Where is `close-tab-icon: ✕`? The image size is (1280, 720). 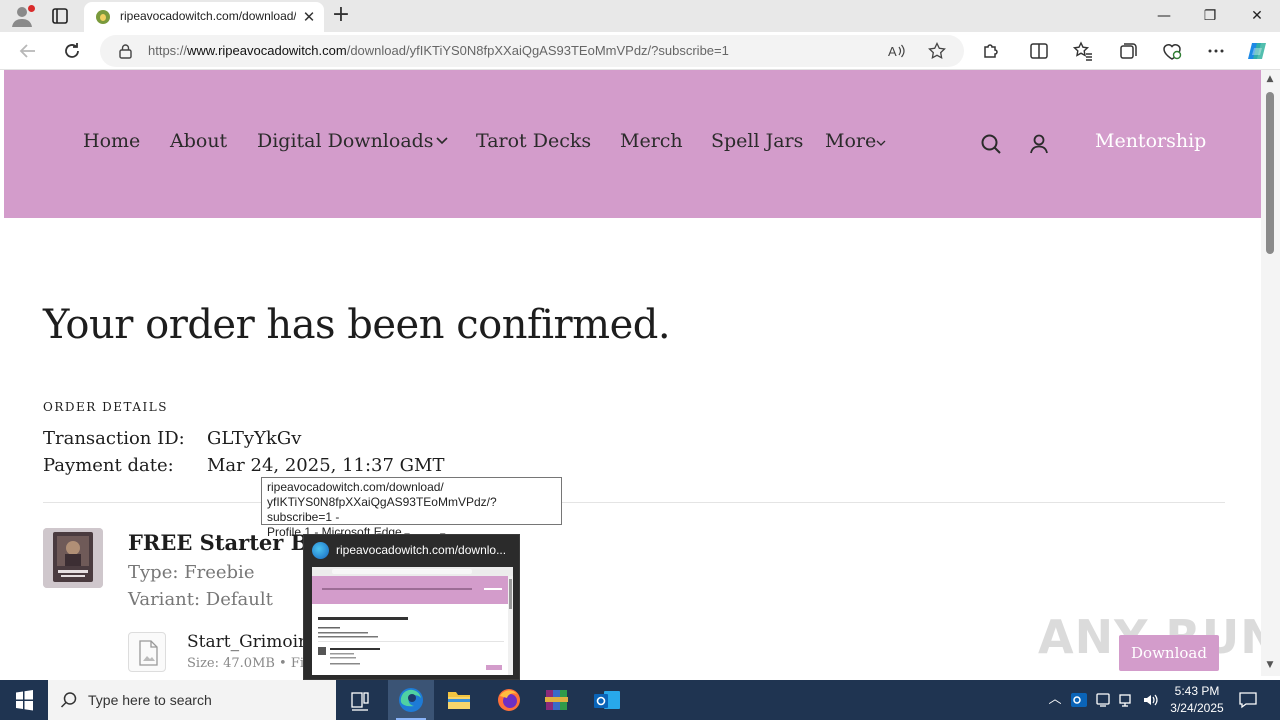 close-tab-icon: ✕ is located at coordinates (309, 17).